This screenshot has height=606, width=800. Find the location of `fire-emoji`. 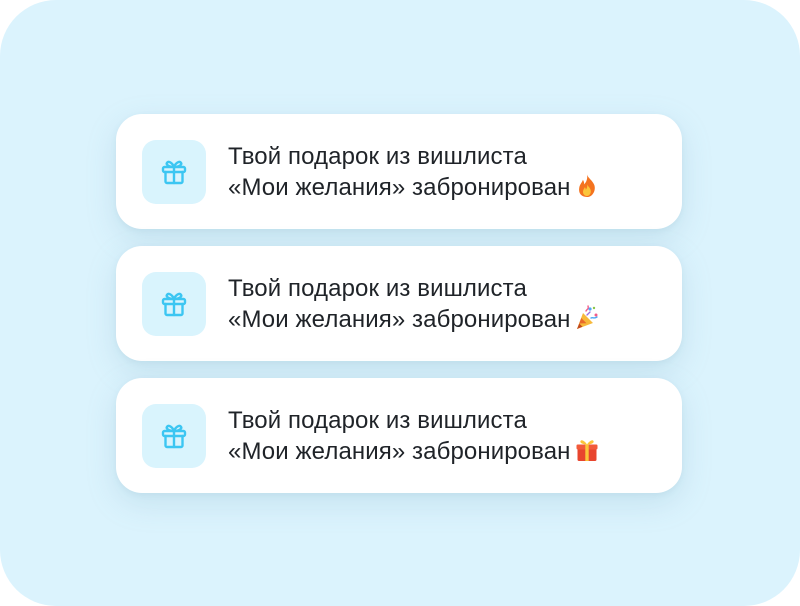

fire-emoji is located at coordinates (587, 186).